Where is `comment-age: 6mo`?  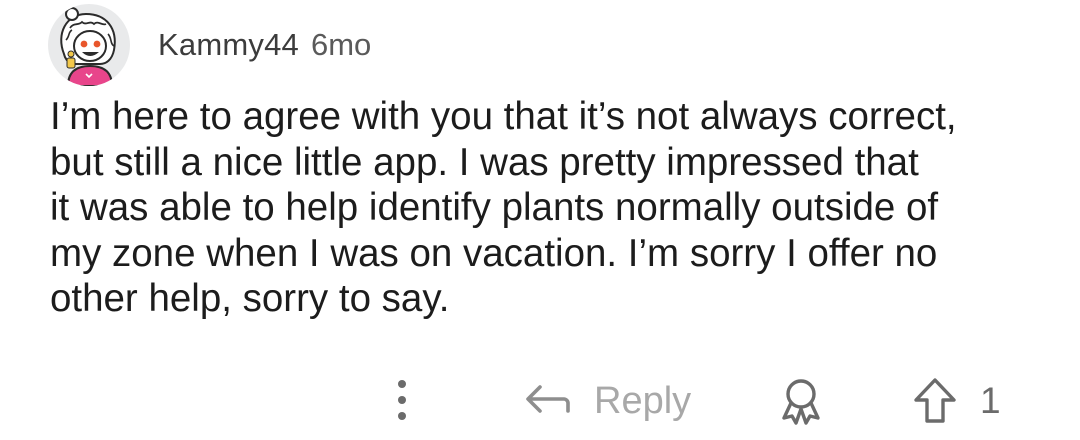 comment-age: 6mo is located at coordinates (341, 44).